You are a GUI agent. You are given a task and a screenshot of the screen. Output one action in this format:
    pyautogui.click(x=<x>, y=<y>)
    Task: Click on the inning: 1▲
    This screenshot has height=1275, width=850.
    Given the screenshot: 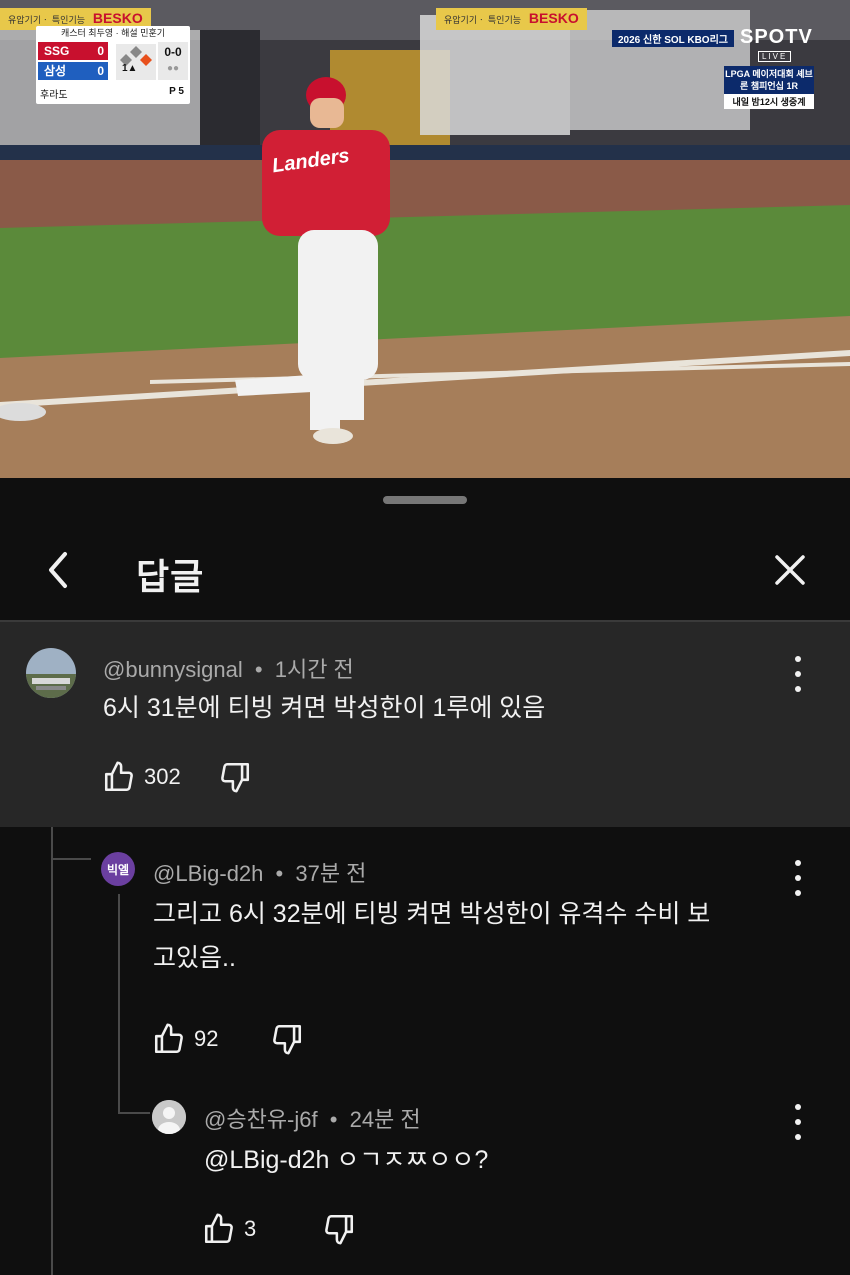 What is the action you would take?
    pyautogui.click(x=130, y=68)
    